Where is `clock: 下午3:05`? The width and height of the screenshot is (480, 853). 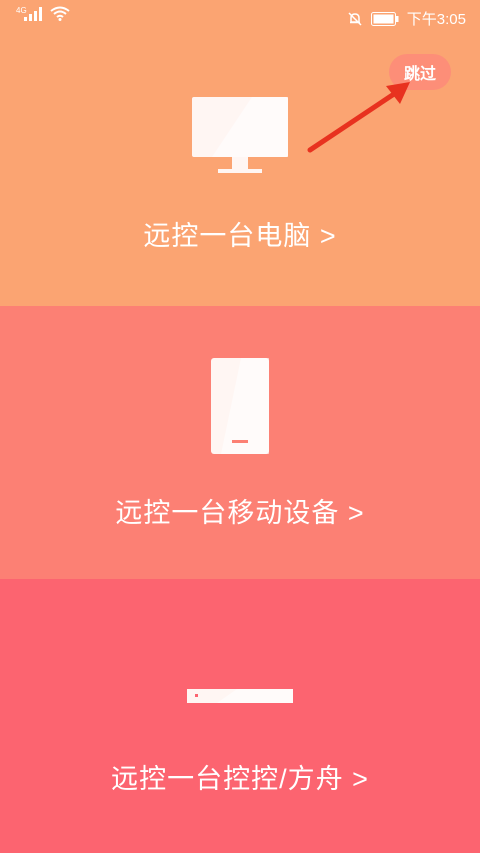
clock: 下午3:05 is located at coordinates (436, 19).